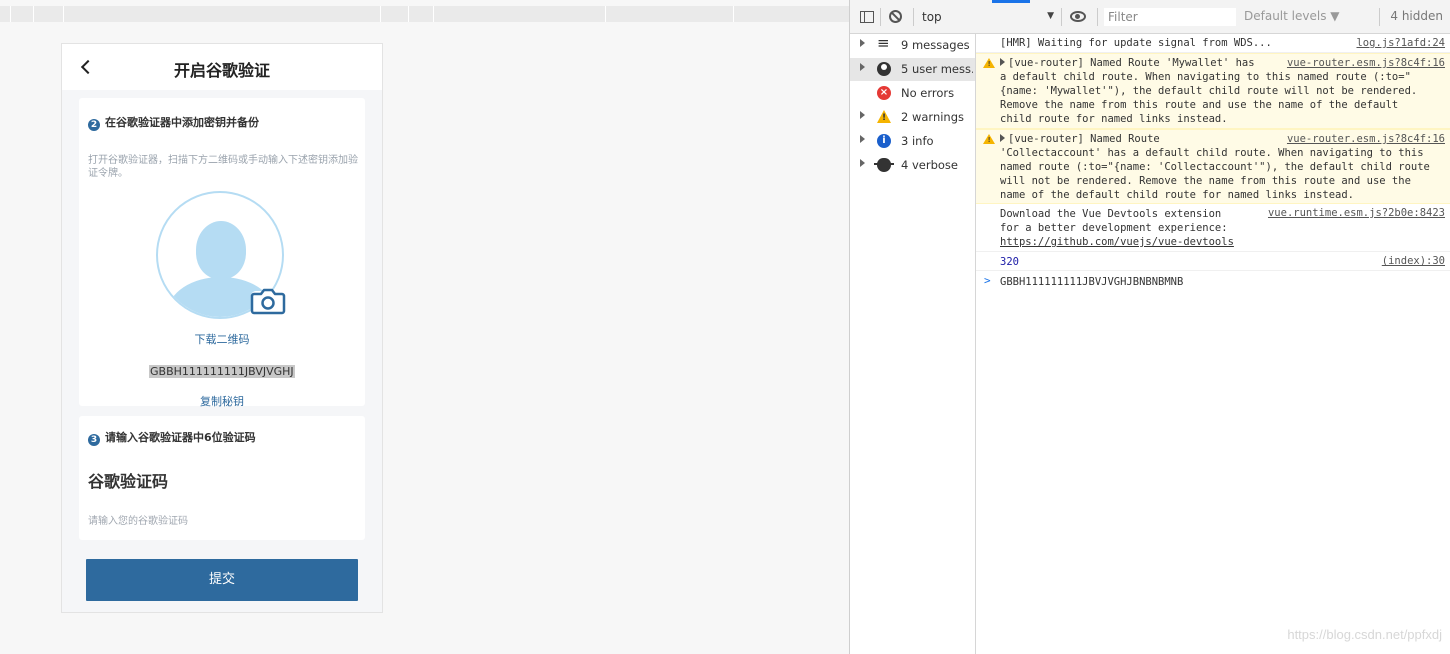 This screenshot has height=654, width=1450. Describe the element at coordinates (1213, 261) in the screenshot. I see `log-entry: 320 (index):30` at that location.